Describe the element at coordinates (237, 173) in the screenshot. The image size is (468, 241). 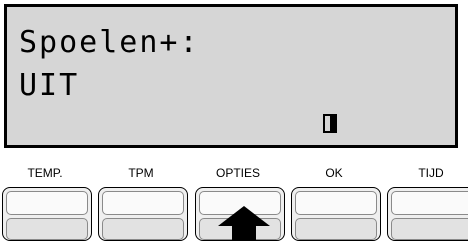
I see `softkey-label-opties: OPTIES` at that location.